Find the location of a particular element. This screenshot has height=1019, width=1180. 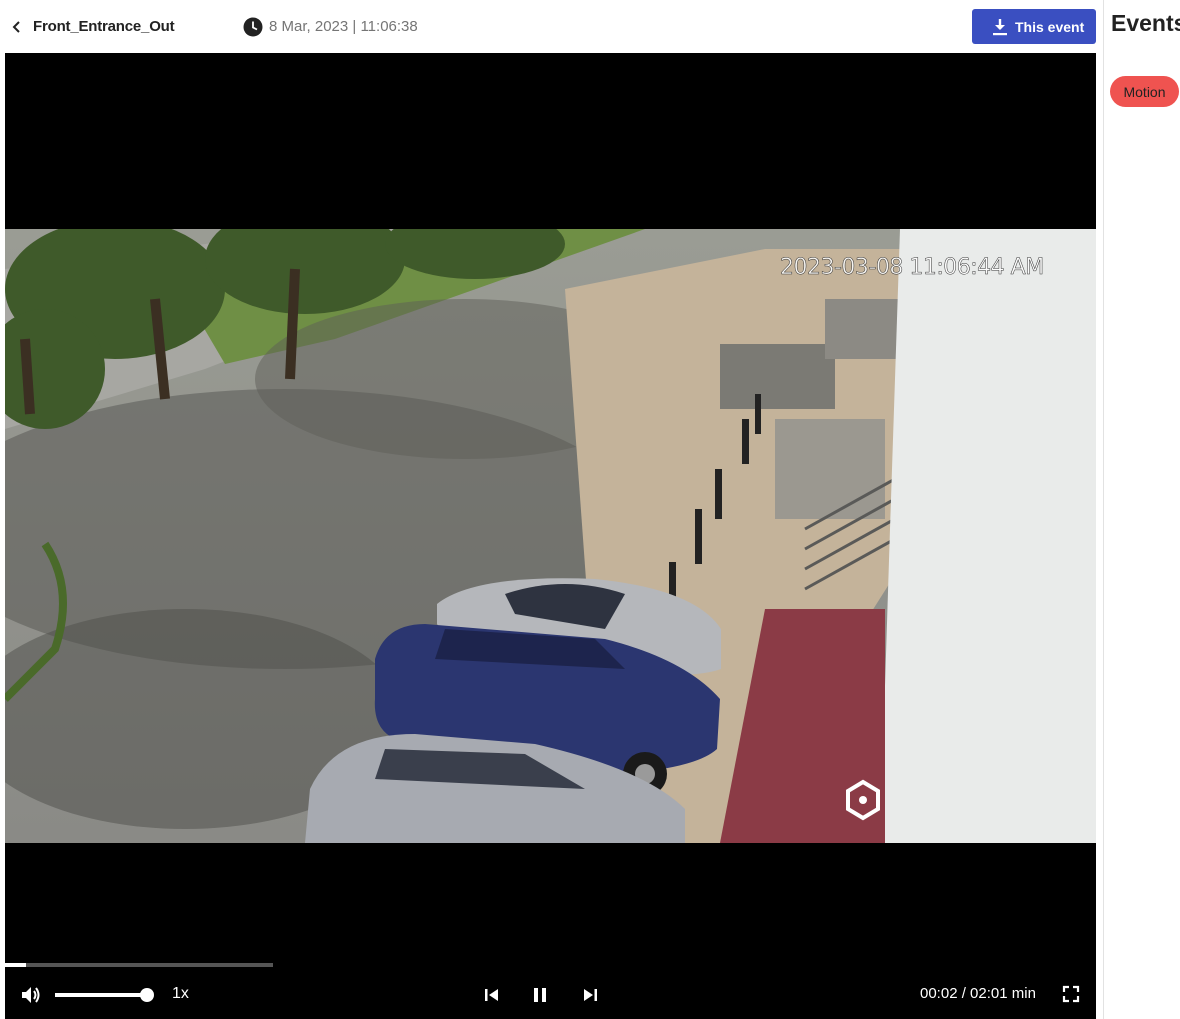

fullscreen-icon is located at coordinates (1071, 994).